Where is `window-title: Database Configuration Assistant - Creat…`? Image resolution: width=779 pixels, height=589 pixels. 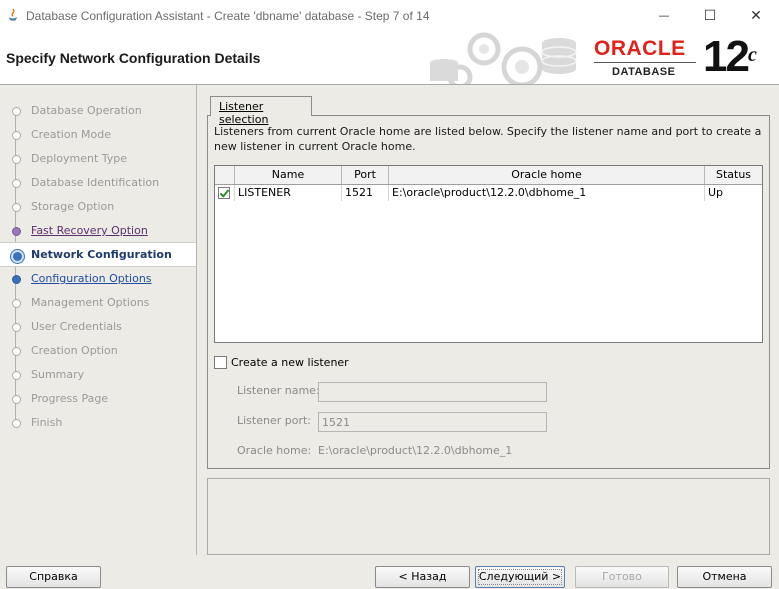
window-title: Database Configuration Assistant - Creat… is located at coordinates (228, 16).